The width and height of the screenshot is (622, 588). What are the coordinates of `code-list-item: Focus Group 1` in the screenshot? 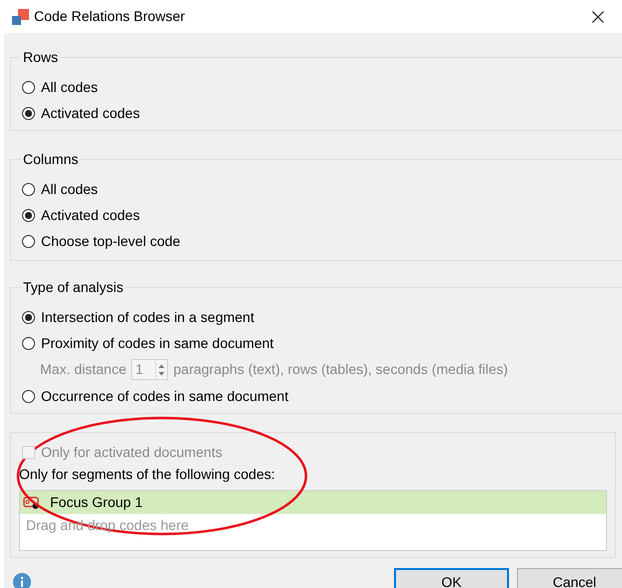 It's located at (313, 502).